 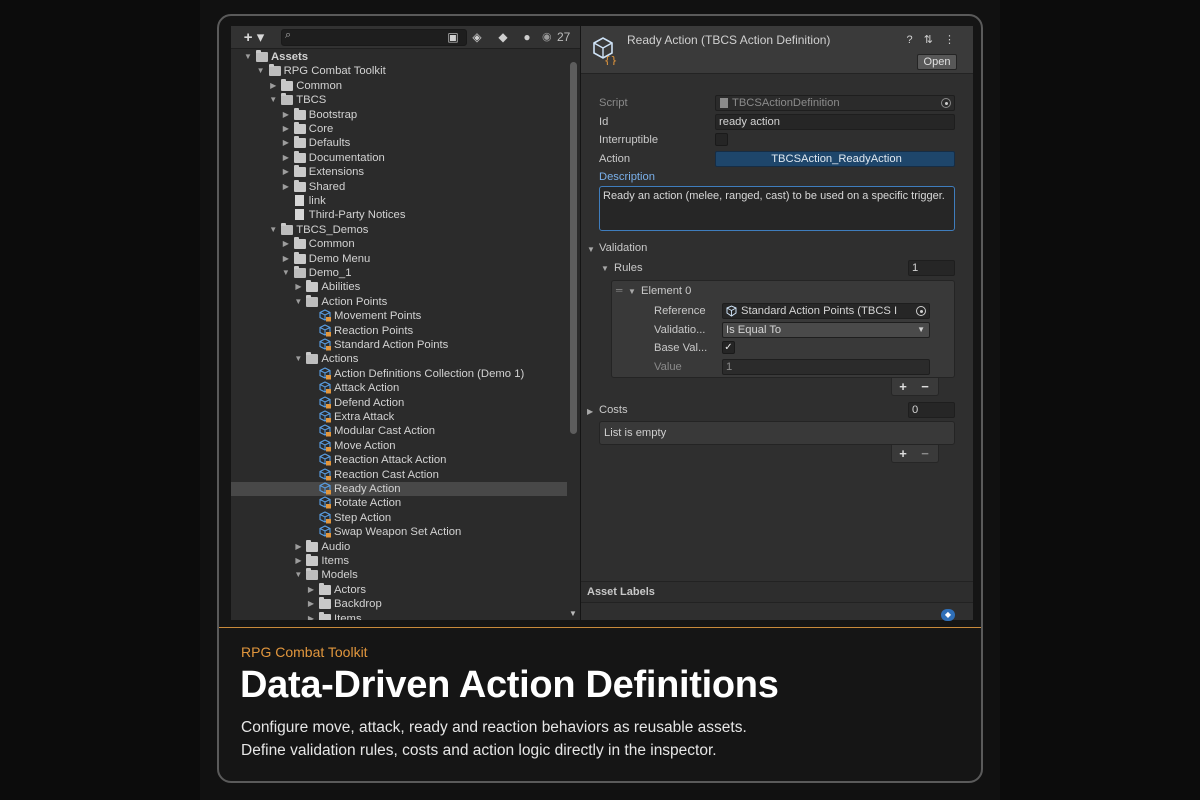 I want to click on project-search-input: ⌕, so click(x=374, y=37).